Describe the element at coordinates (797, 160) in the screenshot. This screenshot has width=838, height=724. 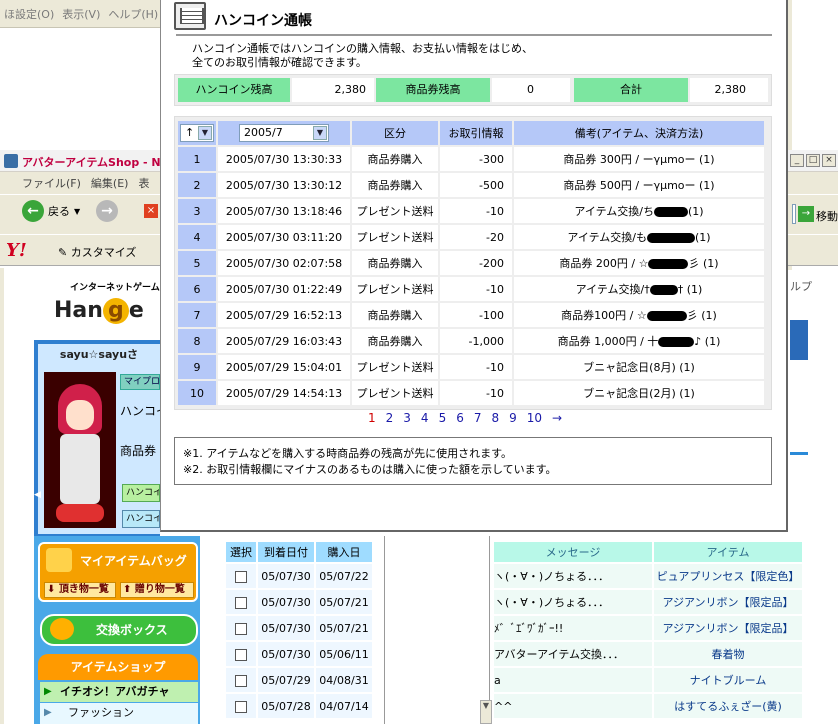
I see `minimize-button: _` at that location.